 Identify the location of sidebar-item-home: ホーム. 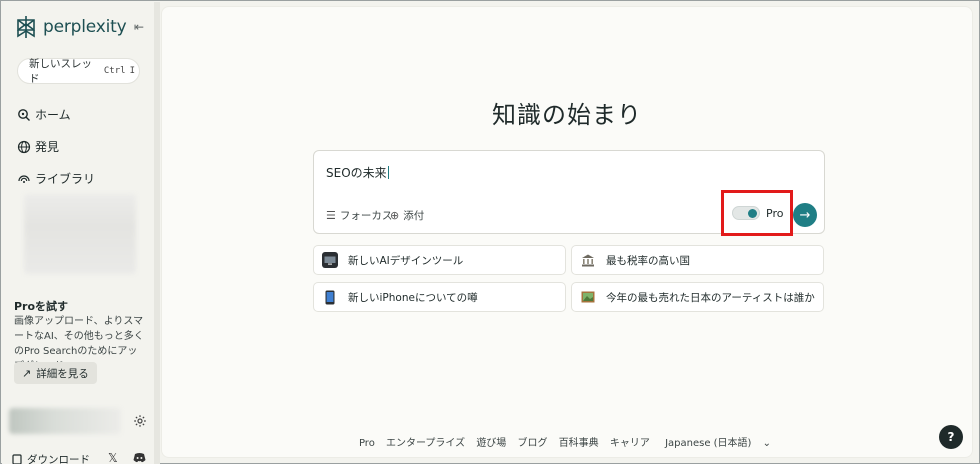
(44, 114).